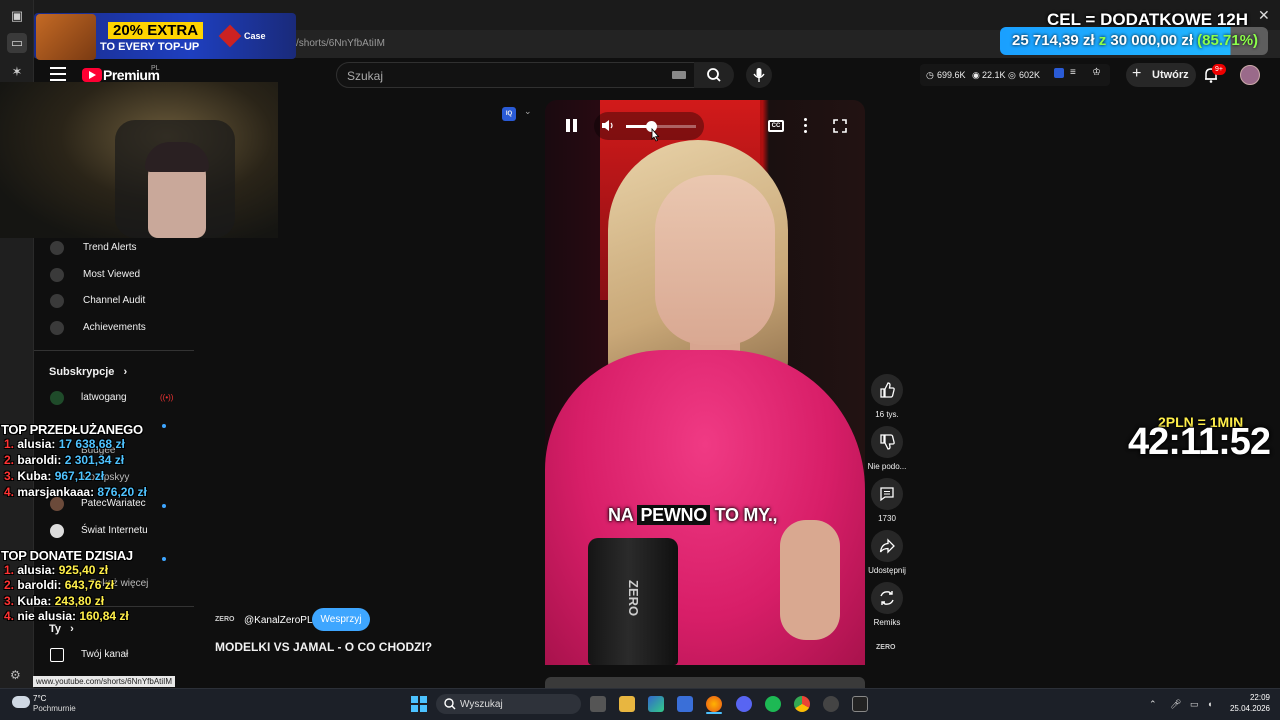 This screenshot has width=1280, height=720. I want to click on subscriptions-heading: Subskrypcje ›, so click(88, 372).